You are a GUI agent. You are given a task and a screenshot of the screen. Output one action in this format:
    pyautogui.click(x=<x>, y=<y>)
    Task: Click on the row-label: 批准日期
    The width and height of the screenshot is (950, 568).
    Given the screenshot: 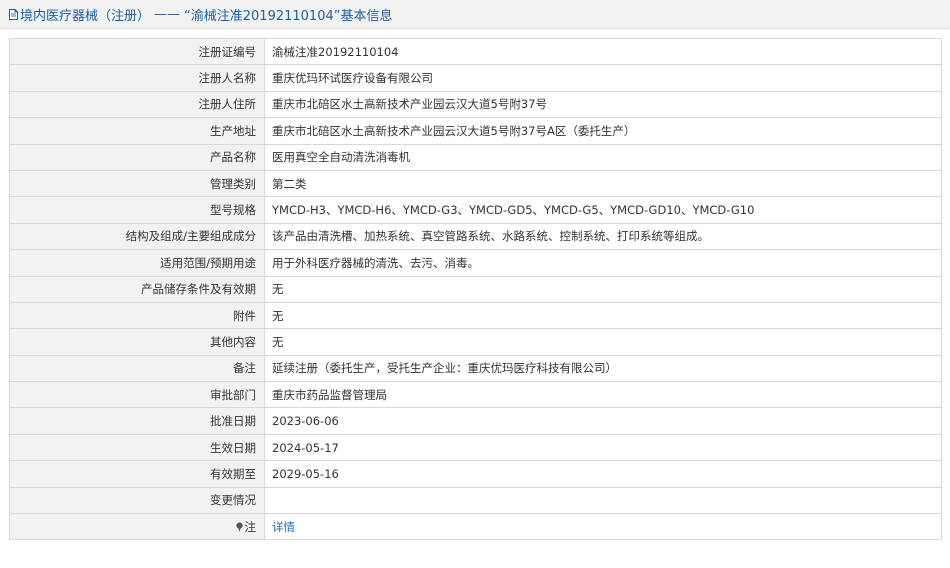 What is the action you would take?
    pyautogui.click(x=137, y=421)
    